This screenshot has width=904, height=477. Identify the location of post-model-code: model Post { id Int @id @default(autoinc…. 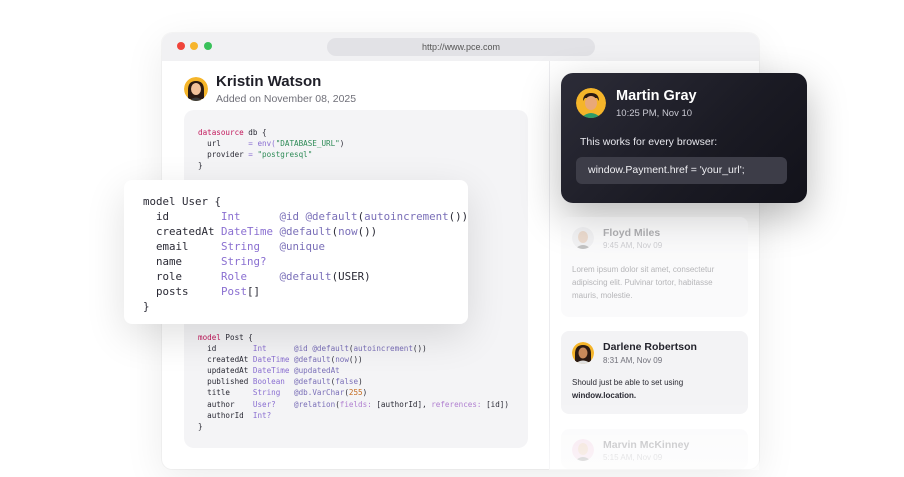
(353, 382).